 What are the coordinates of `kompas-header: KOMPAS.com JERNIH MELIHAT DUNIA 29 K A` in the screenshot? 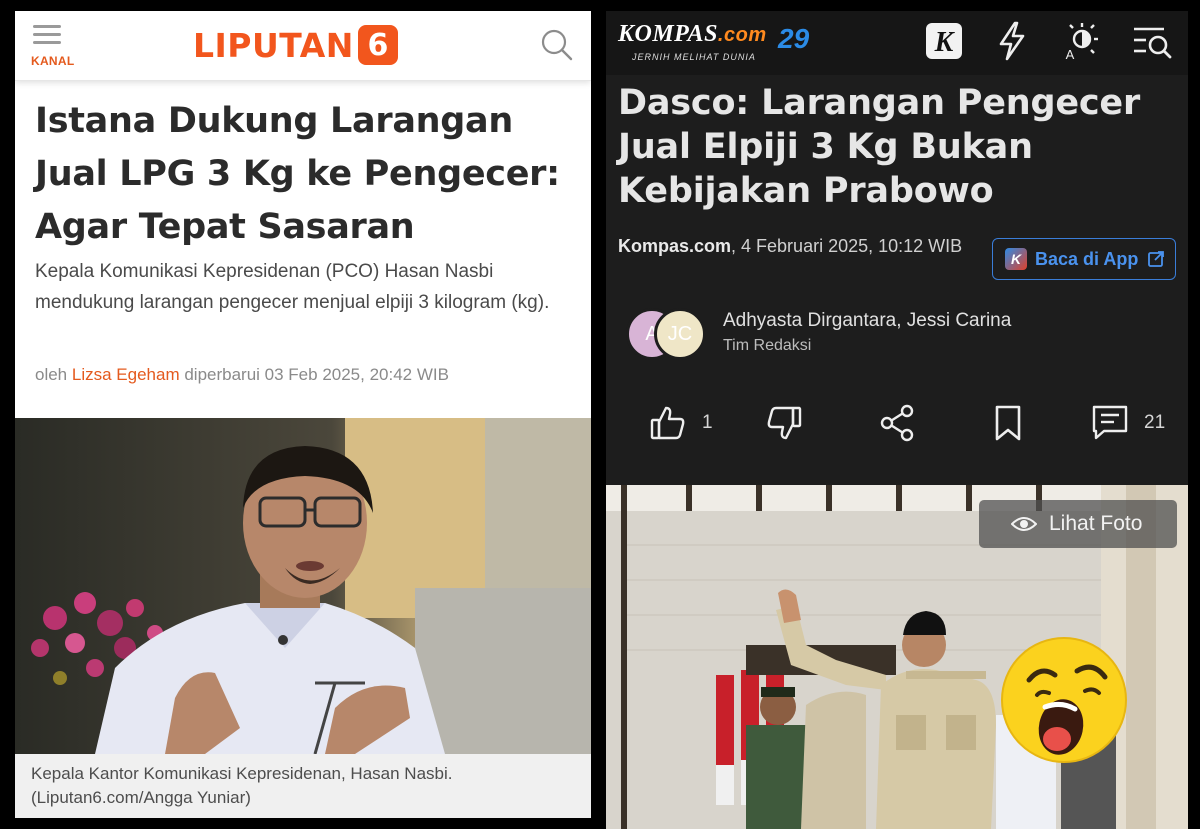 It's located at (897, 43).